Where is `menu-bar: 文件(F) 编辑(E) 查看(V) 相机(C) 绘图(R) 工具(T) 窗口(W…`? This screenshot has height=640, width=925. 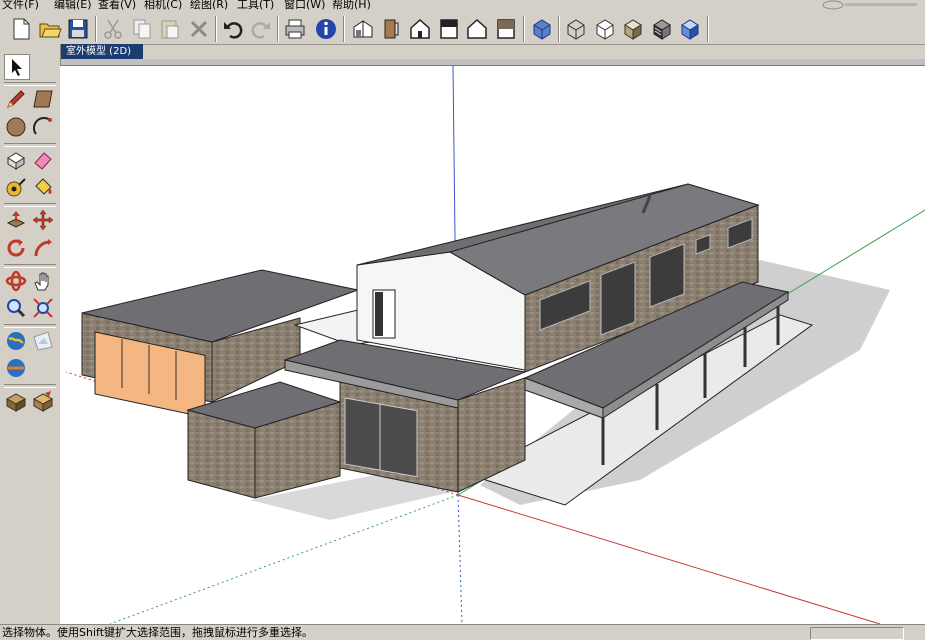
menu-bar: 文件(F) 编辑(E) 查看(V) 相机(C) 绘图(R) 工具(T) 窗口(W… is located at coordinates (462, 6).